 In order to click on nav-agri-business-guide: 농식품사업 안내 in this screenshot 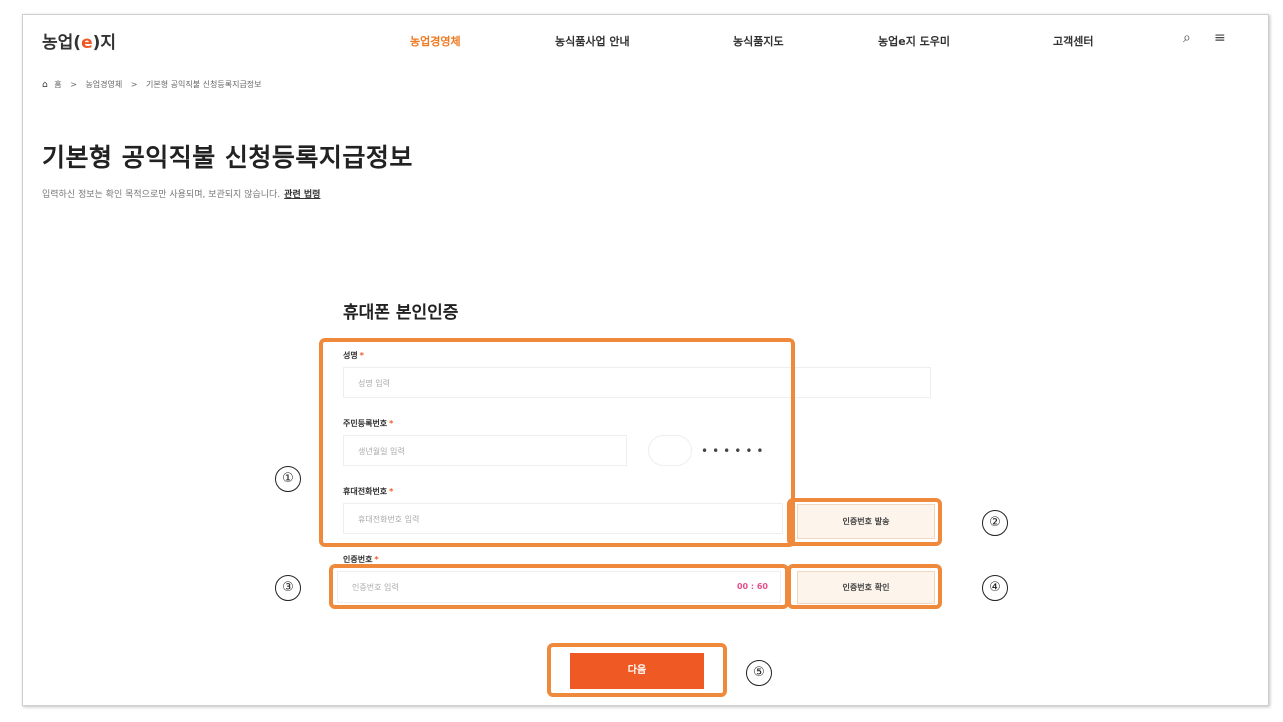, I will do `click(592, 41)`.